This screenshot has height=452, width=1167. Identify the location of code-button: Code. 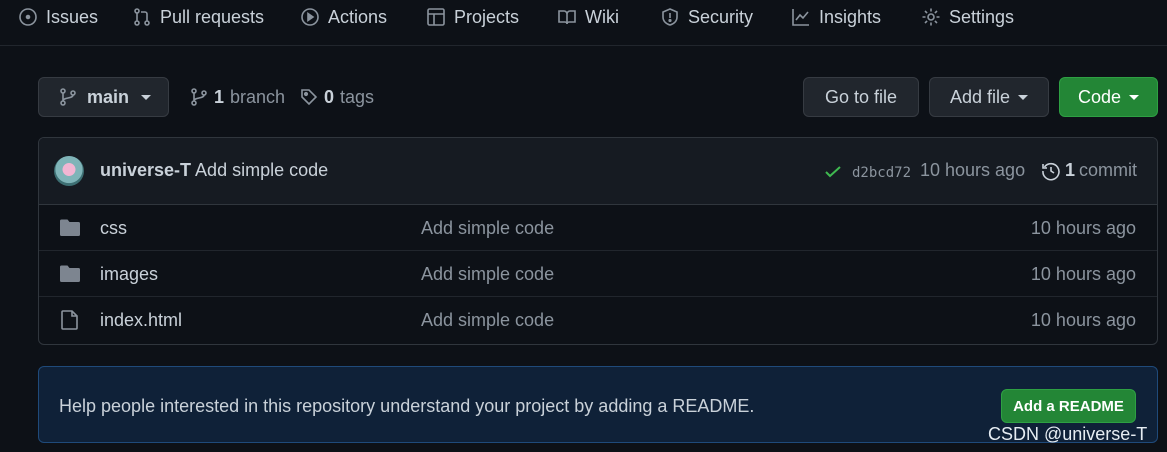
(1108, 97).